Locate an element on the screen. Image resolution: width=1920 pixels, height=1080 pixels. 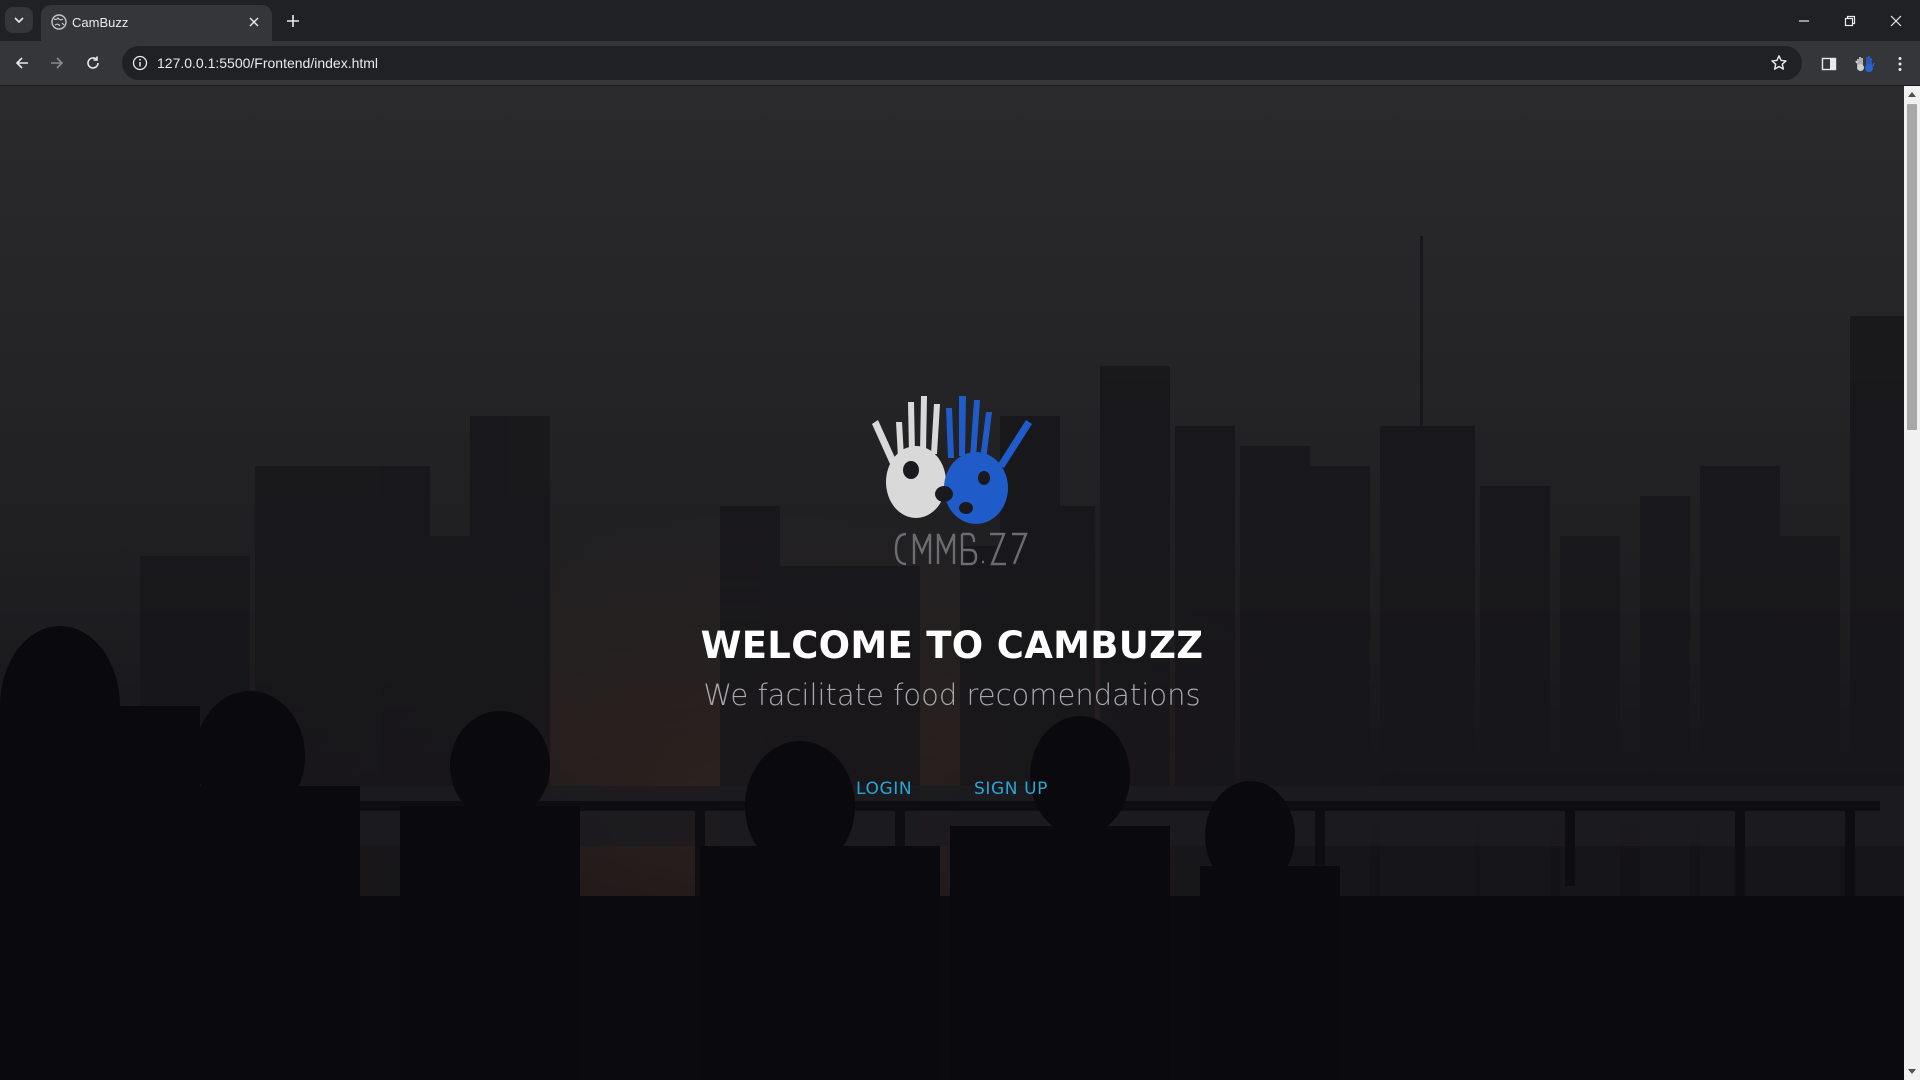
arrow-right-icon is located at coordinates (57, 63).